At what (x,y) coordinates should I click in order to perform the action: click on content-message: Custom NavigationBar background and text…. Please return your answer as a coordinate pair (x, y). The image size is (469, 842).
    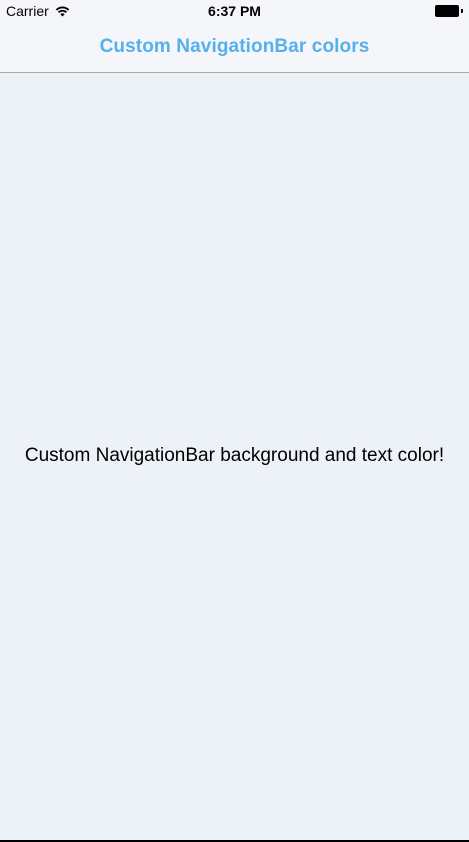
    Looking at the image, I should click on (234, 455).